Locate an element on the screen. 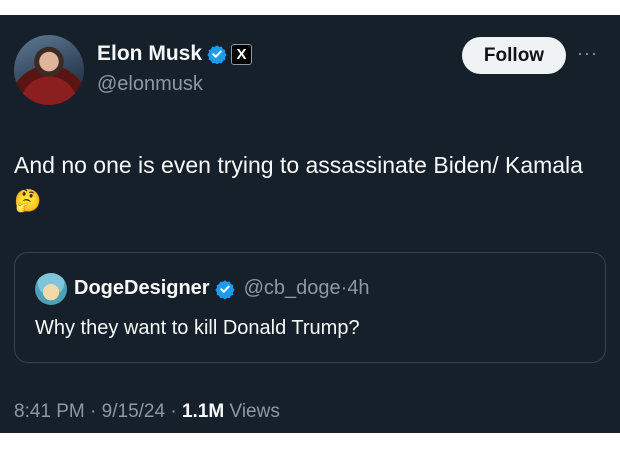 The height and width of the screenshot is (450, 620). tweet-date: 9/15/24 is located at coordinates (133, 411).